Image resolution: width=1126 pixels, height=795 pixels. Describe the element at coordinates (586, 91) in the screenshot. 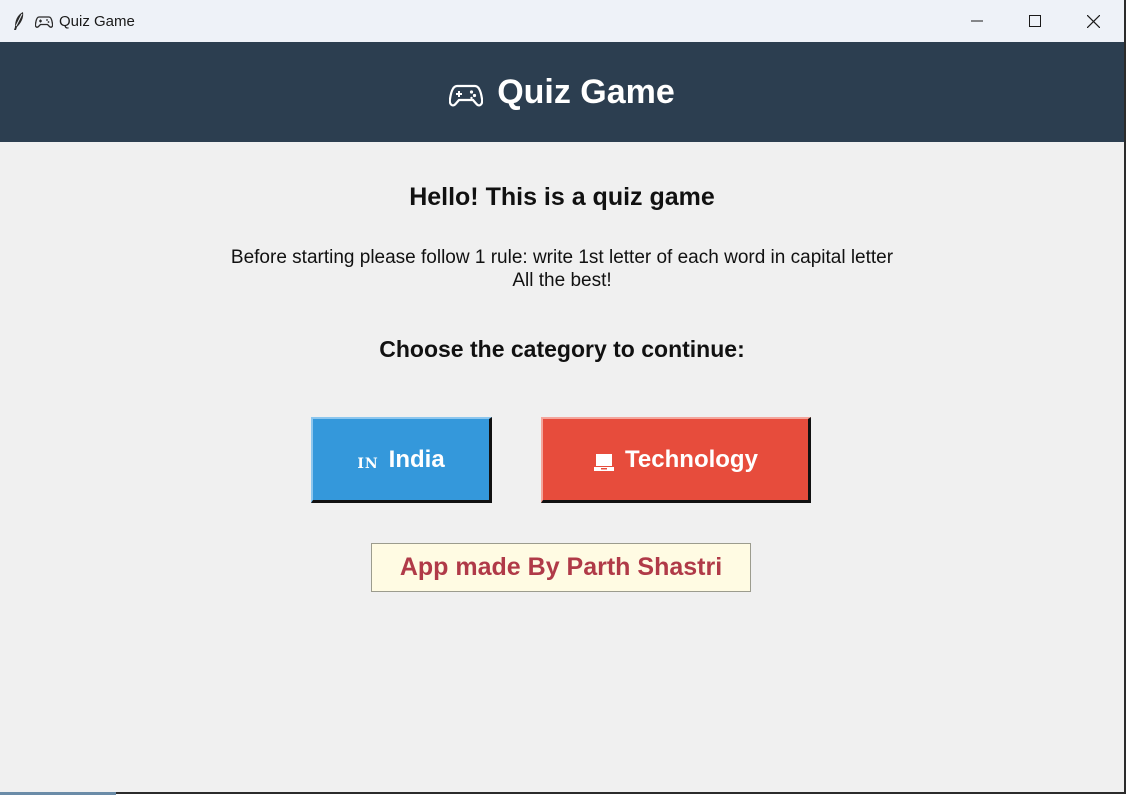

I see `header-title: Quiz Game` at that location.